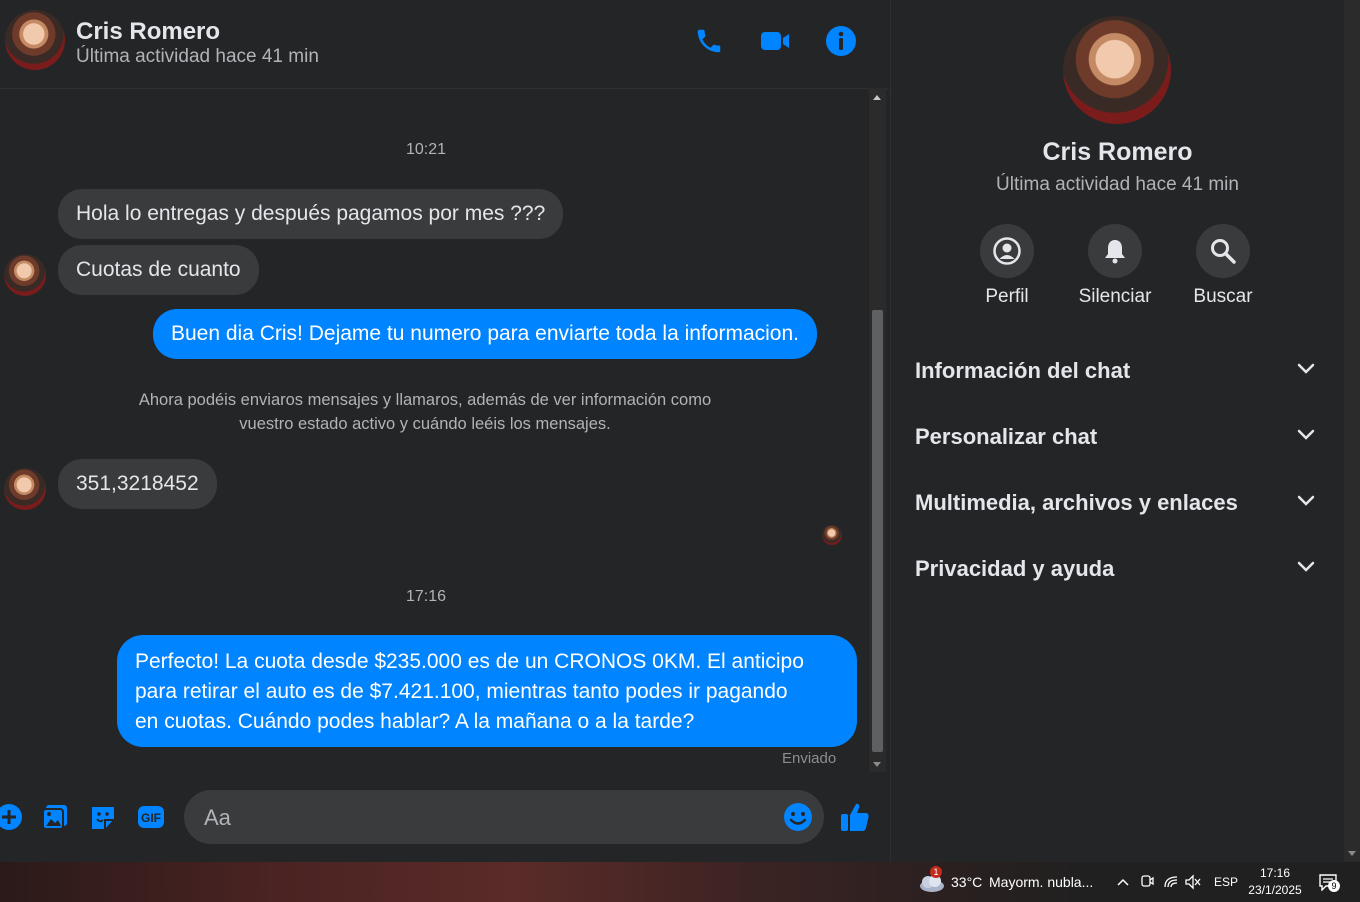 This screenshot has height=902, width=1360. Describe the element at coordinates (709, 41) in the screenshot. I see `phone-icon` at that location.